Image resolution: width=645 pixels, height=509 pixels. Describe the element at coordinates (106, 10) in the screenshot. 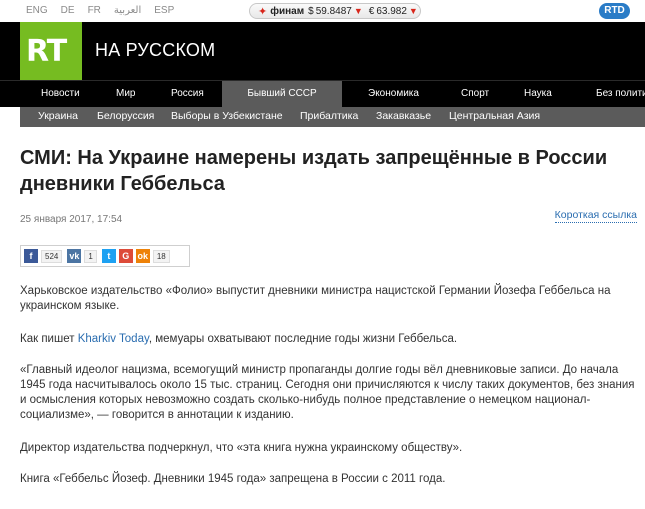

I see `language-switcher: ENG DE FR العربية ESP` at that location.